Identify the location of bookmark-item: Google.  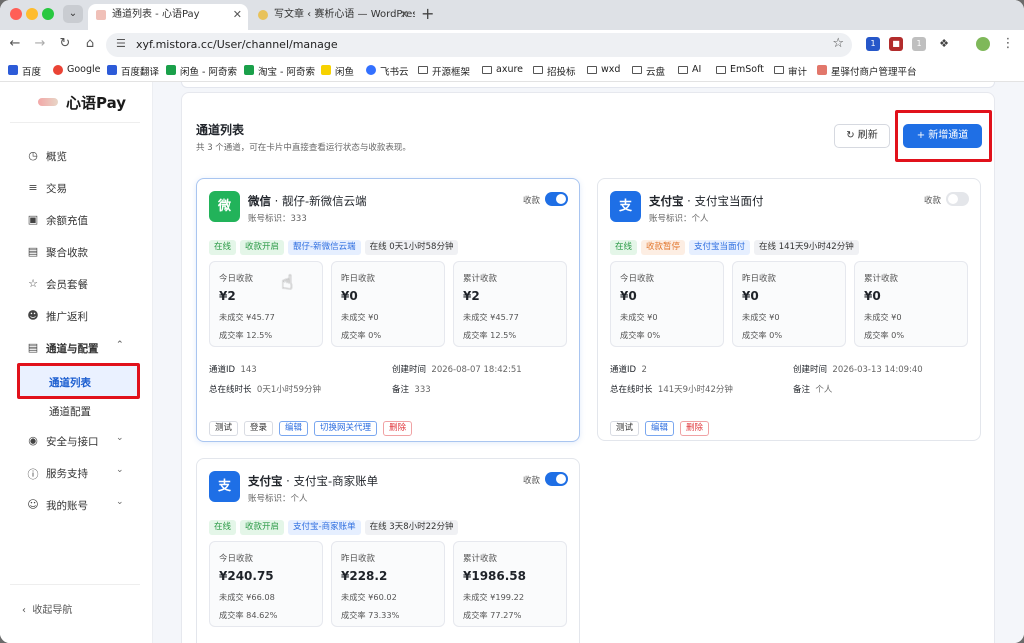
(77, 69).